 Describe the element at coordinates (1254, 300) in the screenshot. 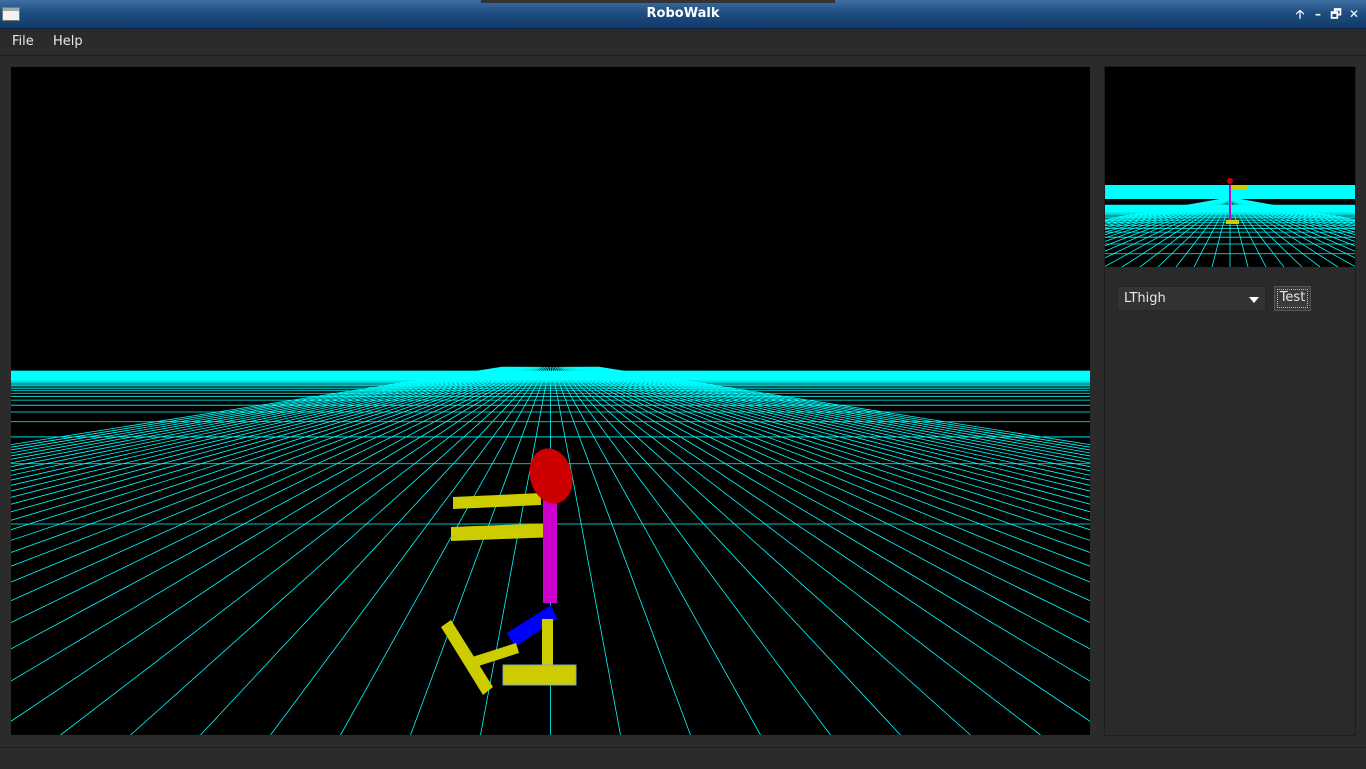

I see `chevron-down-icon` at that location.